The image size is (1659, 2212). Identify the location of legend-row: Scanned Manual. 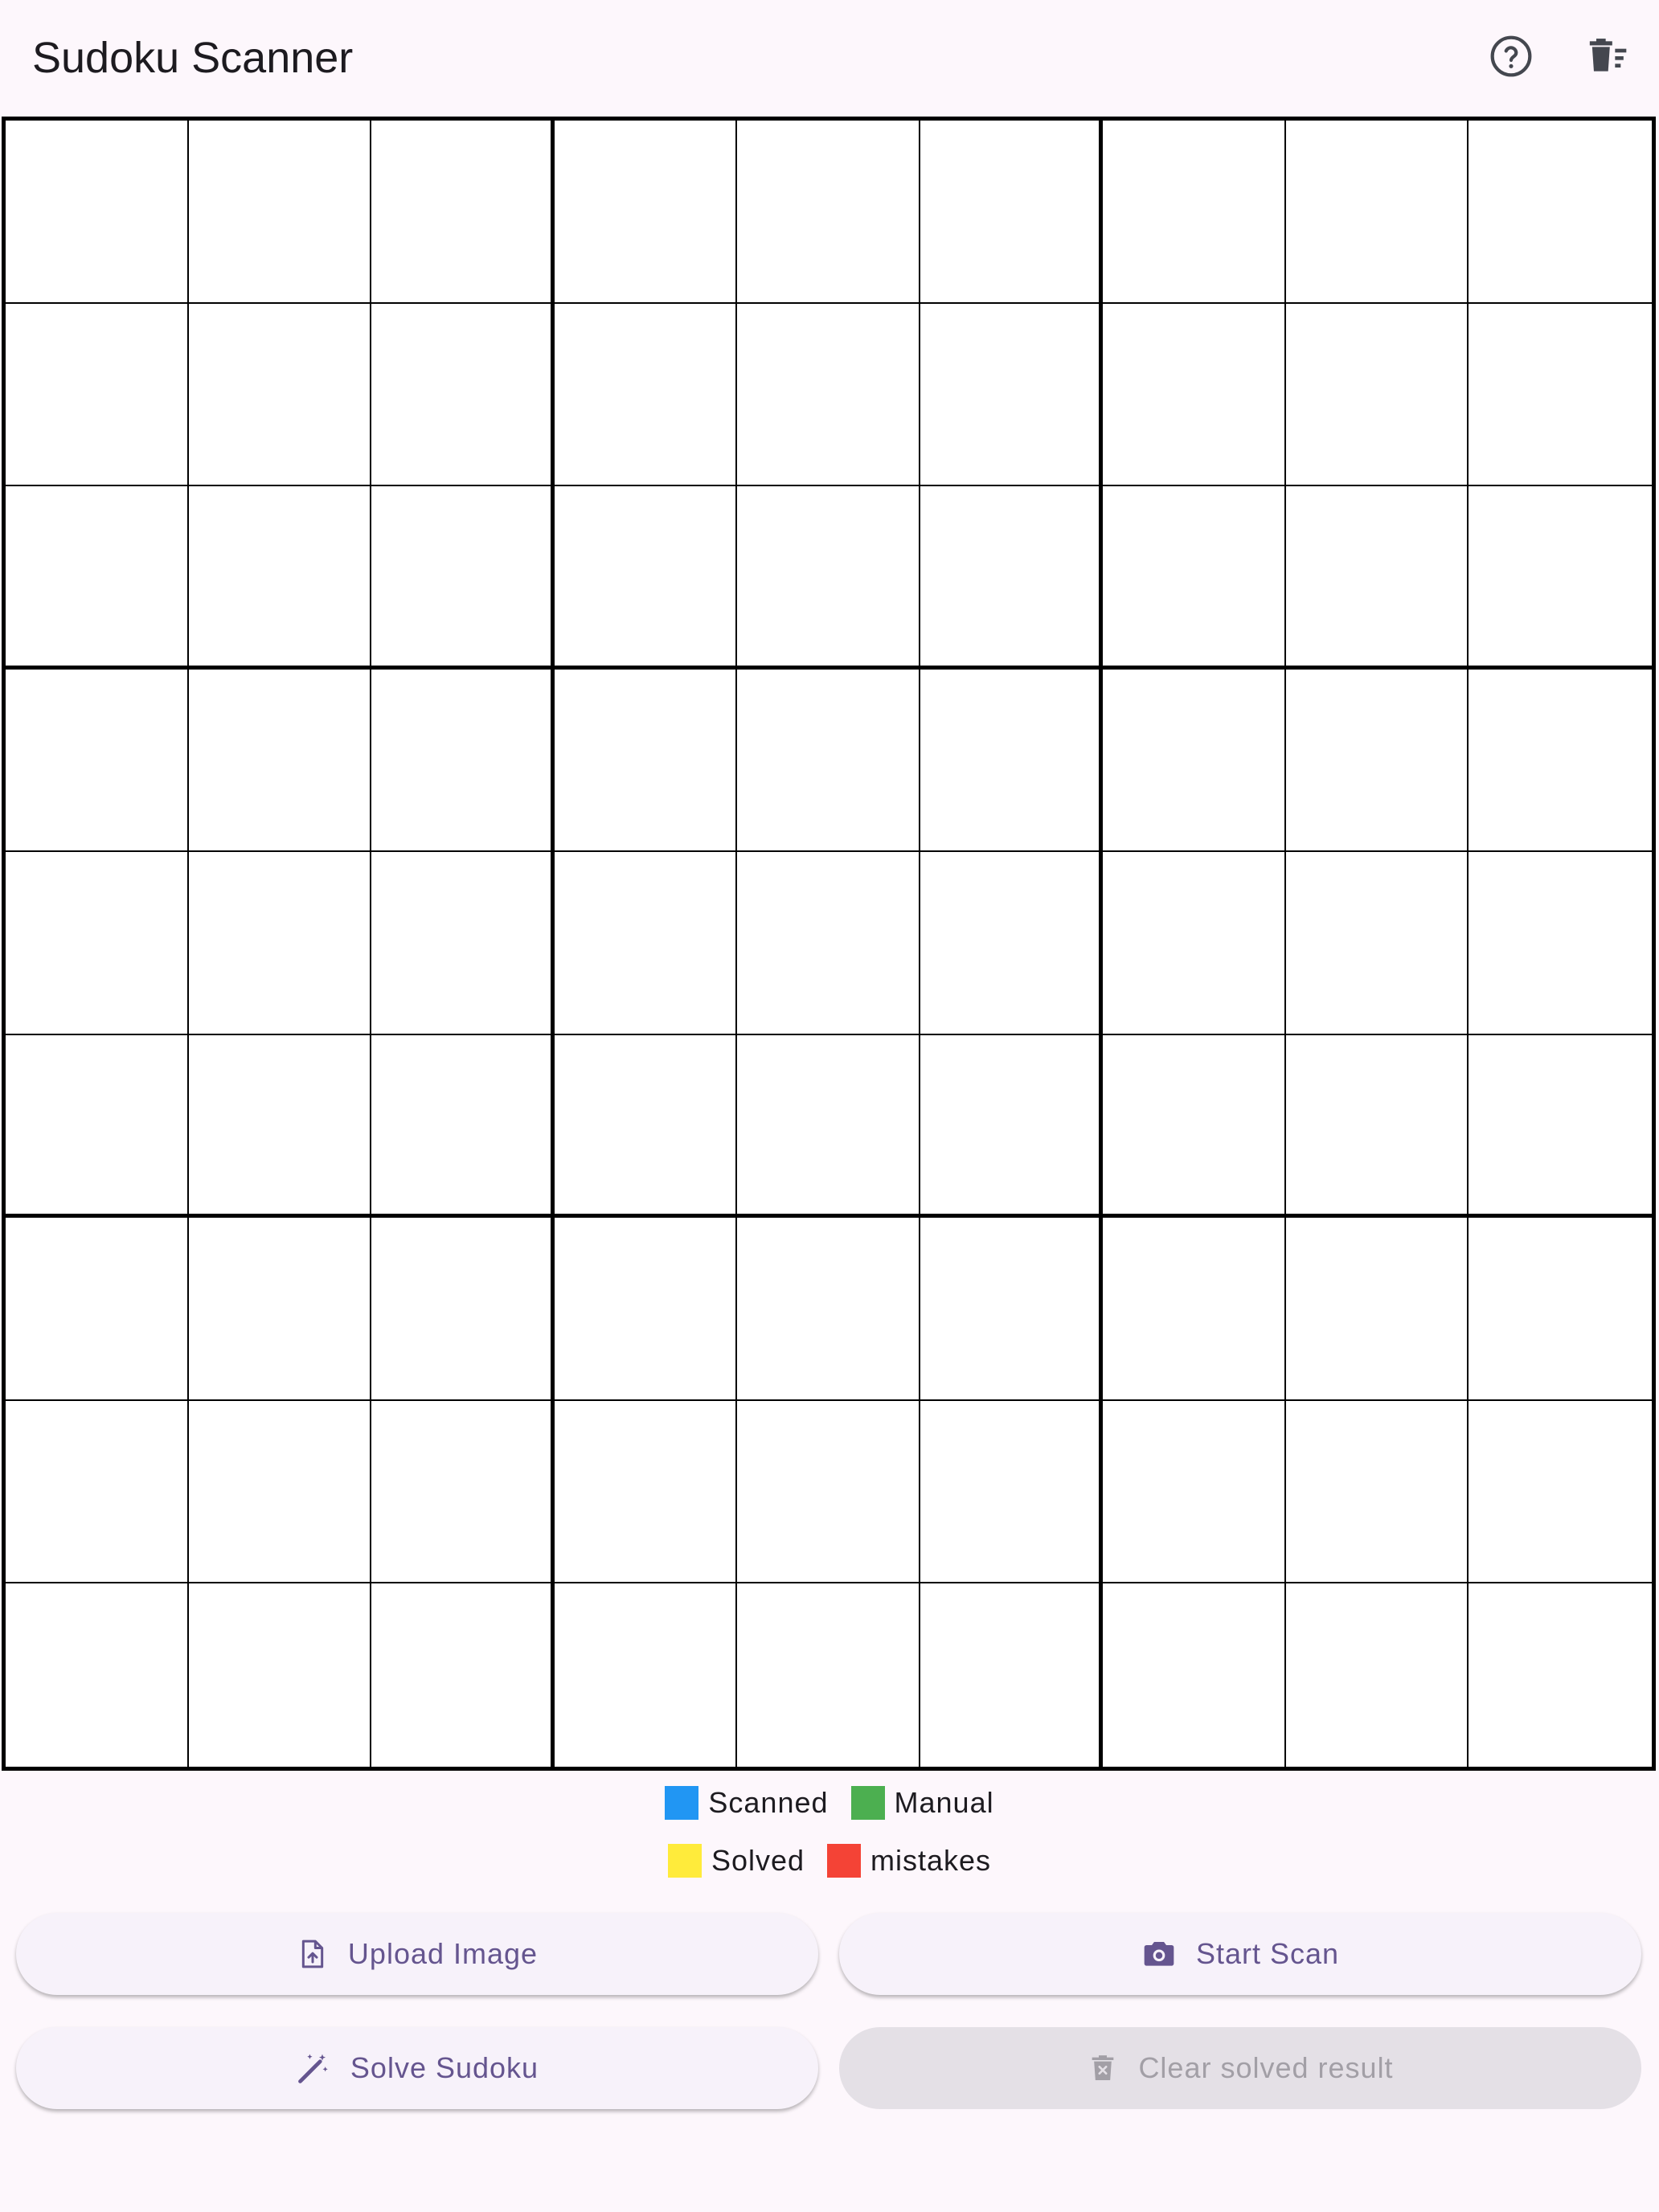
(829, 1803).